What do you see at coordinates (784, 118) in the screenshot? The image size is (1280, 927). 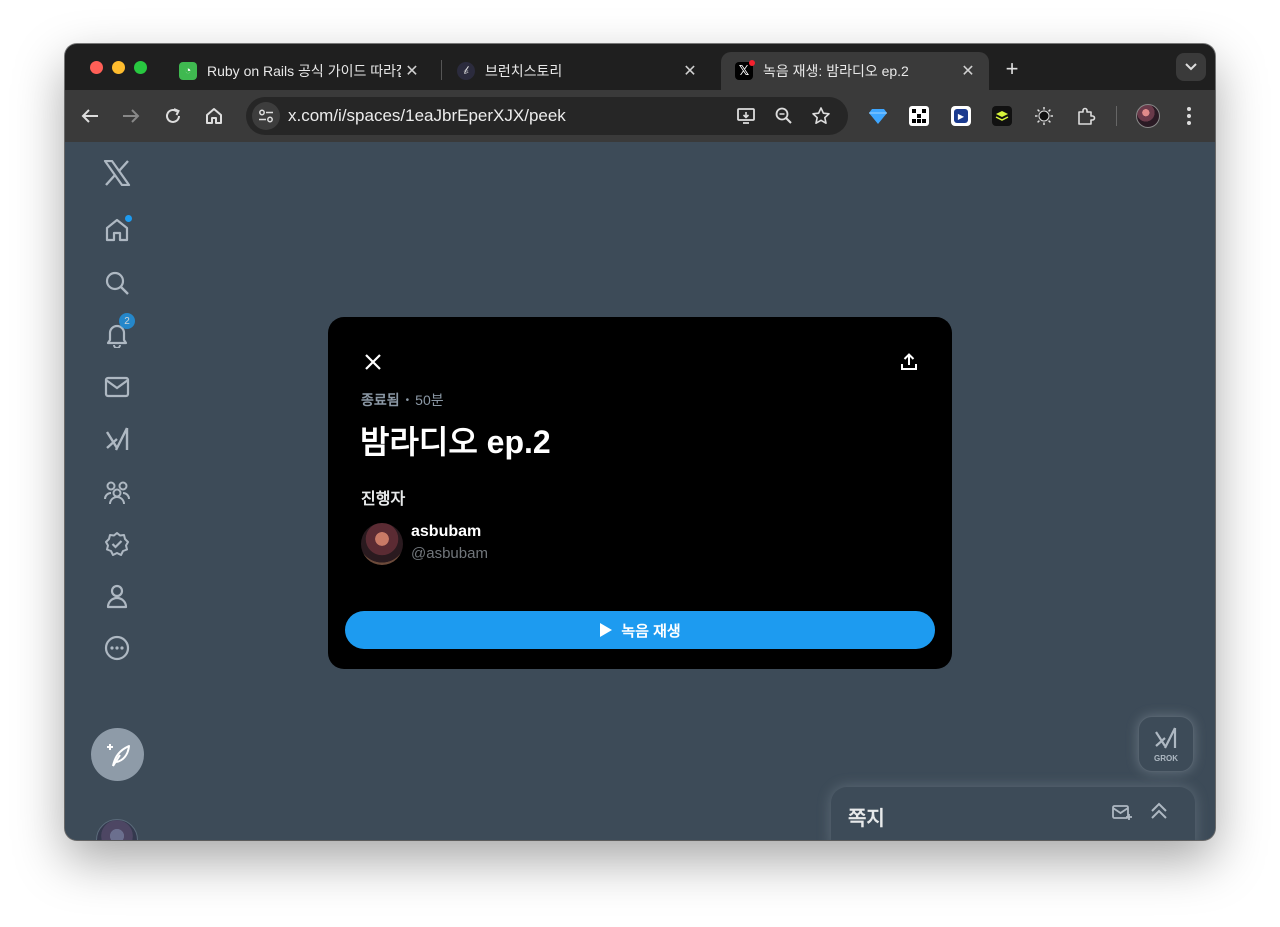 I see `zoom-icon` at bounding box center [784, 118].